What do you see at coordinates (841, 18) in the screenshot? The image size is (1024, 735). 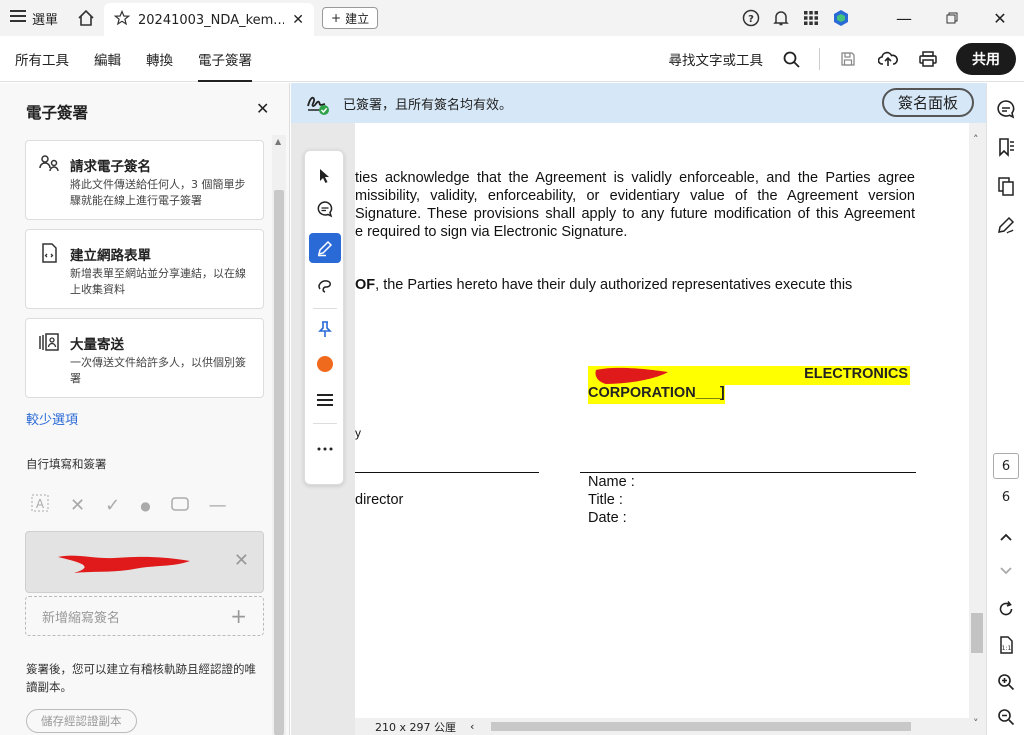 I see `account-avatar-icon` at bounding box center [841, 18].